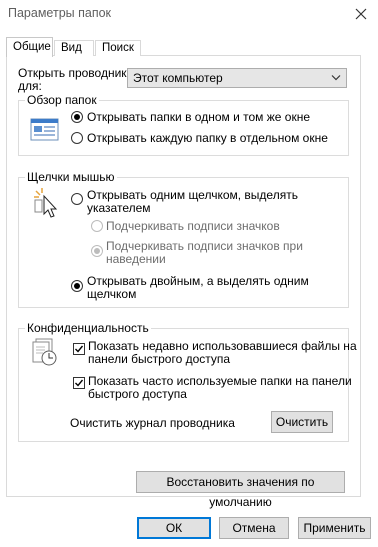 This screenshot has height=547, width=378. Describe the element at coordinates (71, 177) in the screenshot. I see `click-items-title: Щелчки мышью` at that location.